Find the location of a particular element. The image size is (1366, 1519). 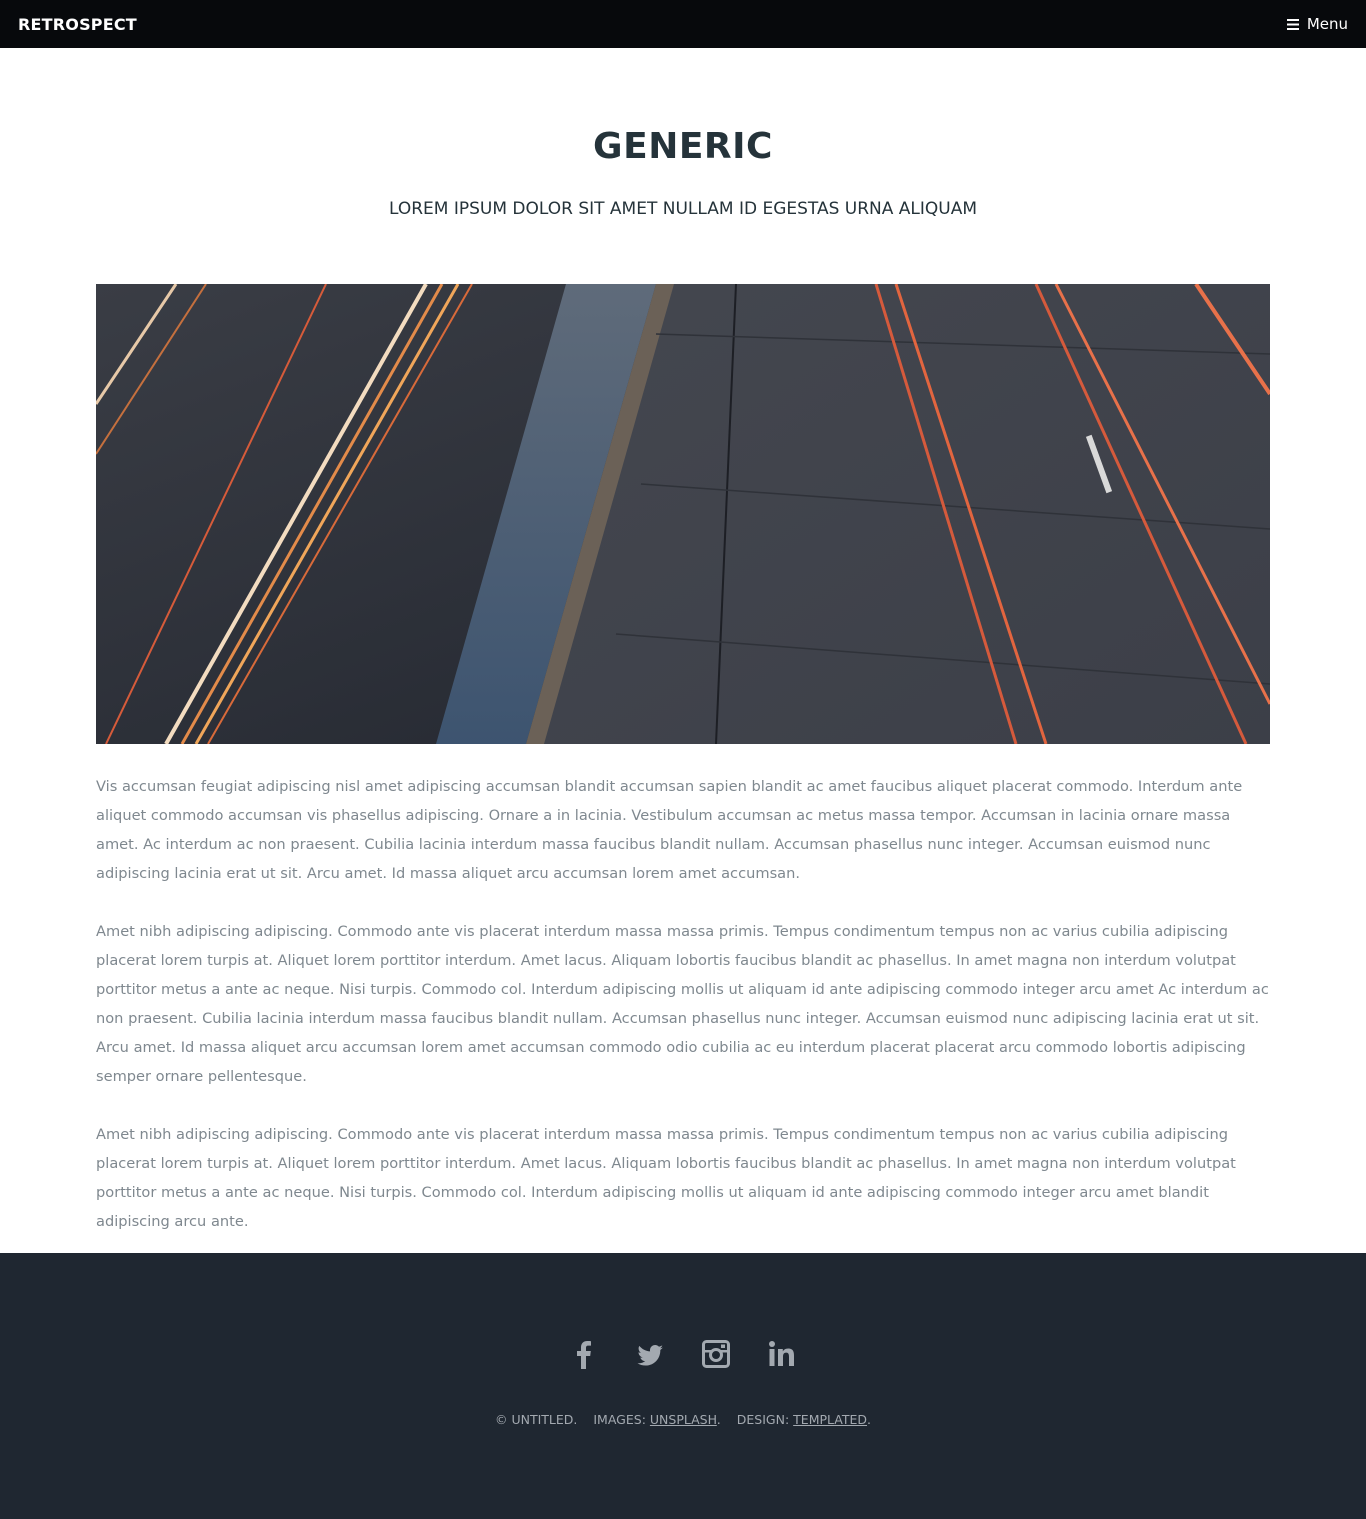

copyright-text: © UNTITLED. is located at coordinates (536, 1419).